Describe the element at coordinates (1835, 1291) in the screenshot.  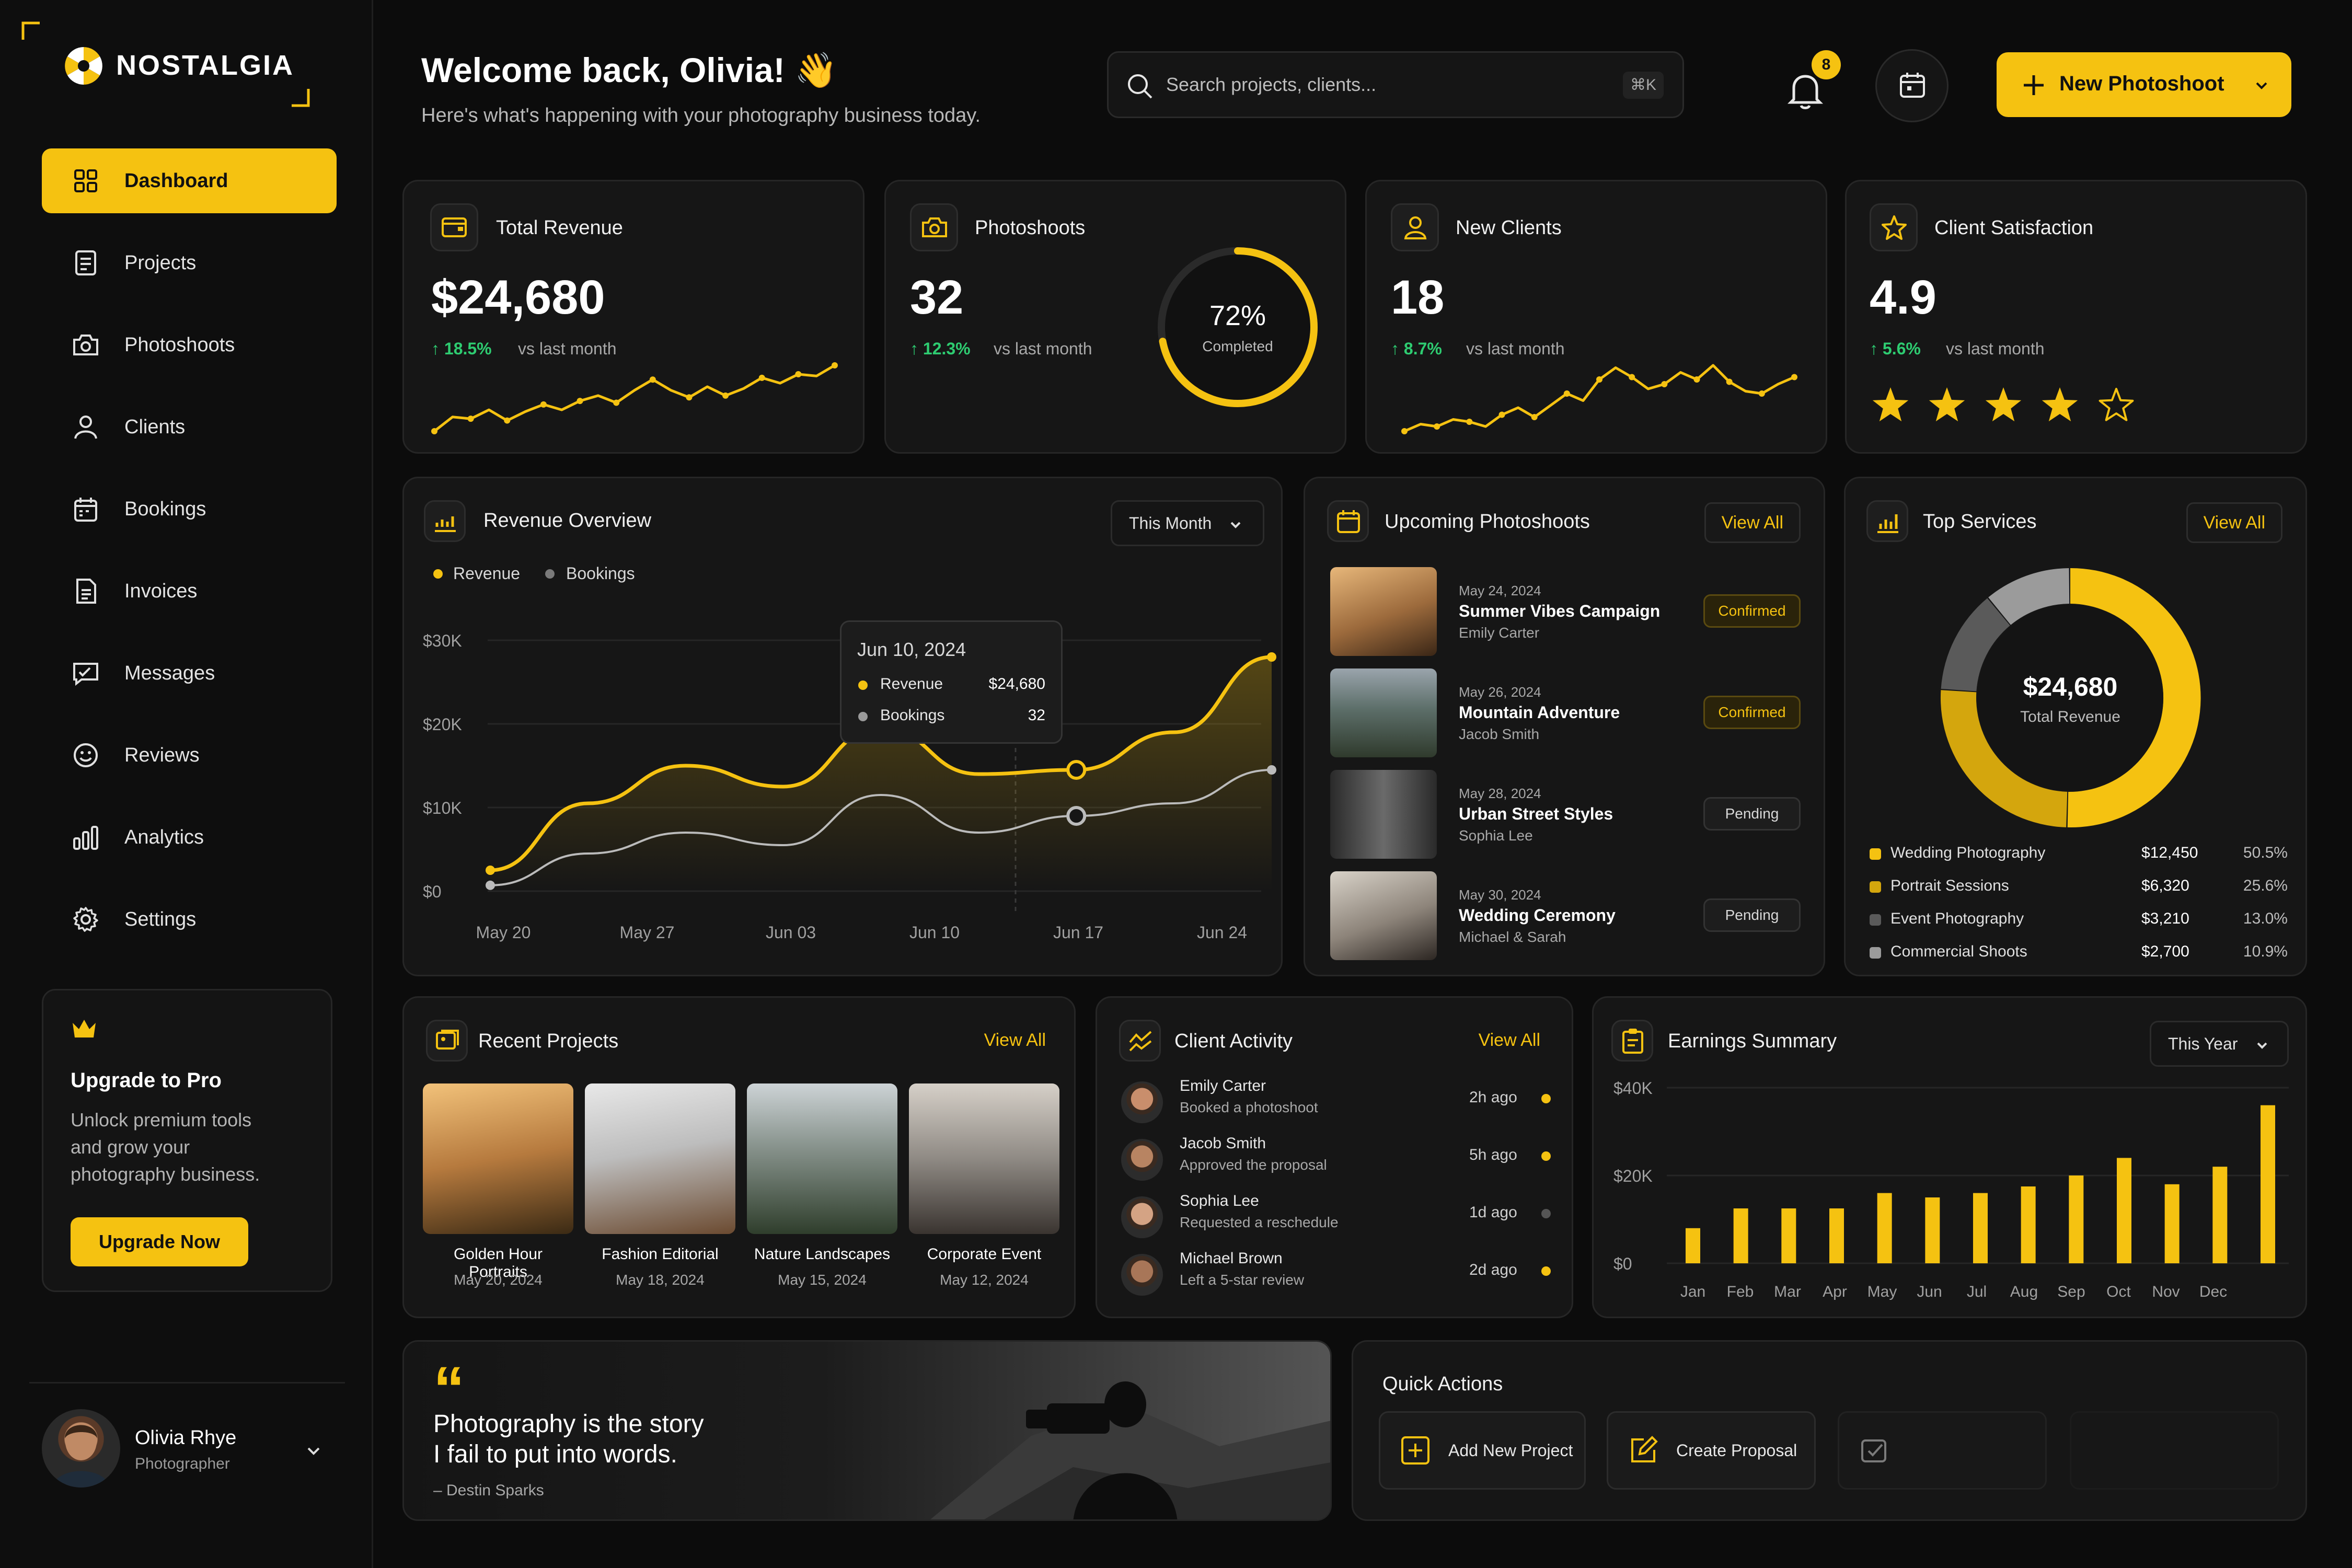
I see `x-tick-label: Apr` at that location.